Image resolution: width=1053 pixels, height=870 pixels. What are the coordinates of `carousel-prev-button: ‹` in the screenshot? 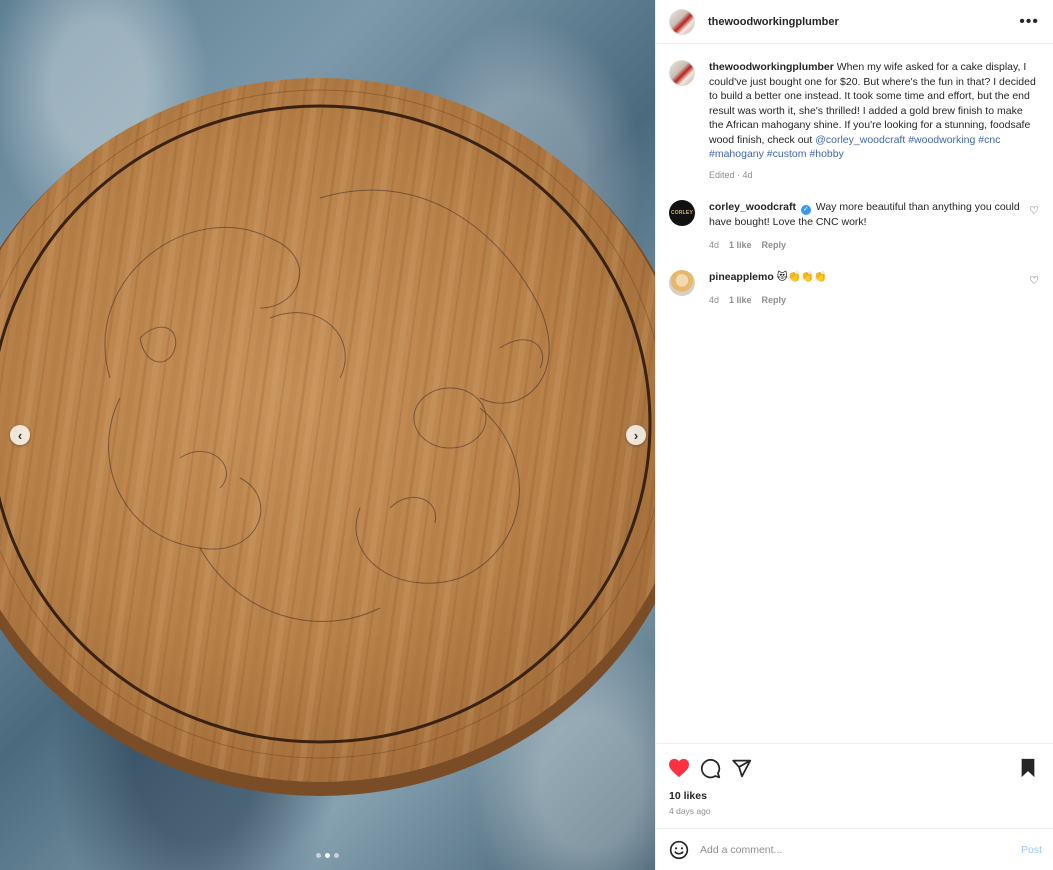 It's located at (20, 435).